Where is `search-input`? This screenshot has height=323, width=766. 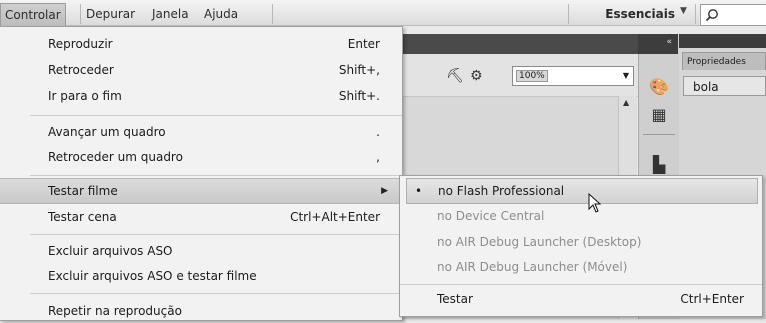 search-input is located at coordinates (733, 15).